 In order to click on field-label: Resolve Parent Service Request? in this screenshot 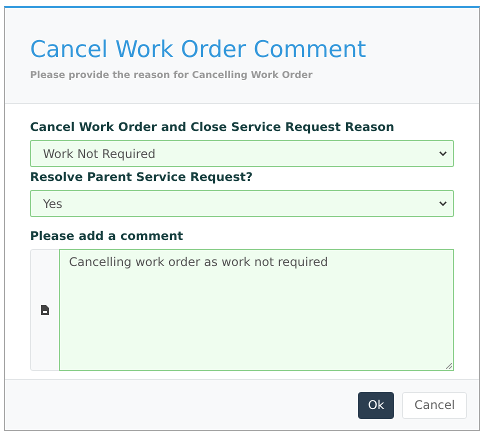, I will do `click(142, 177)`.